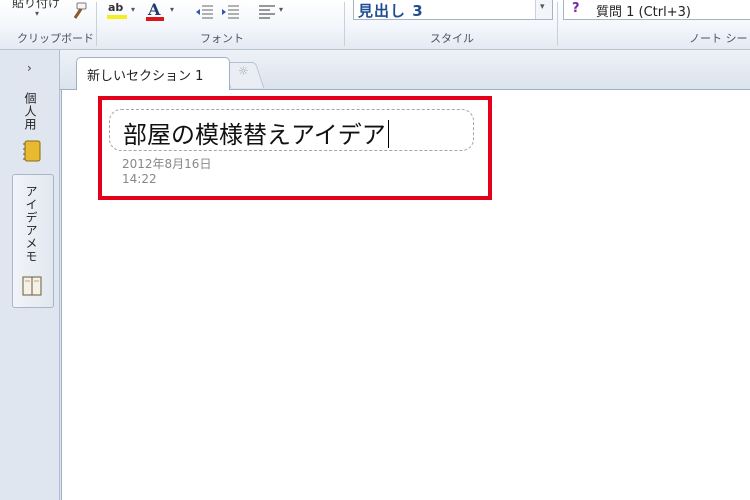  Describe the element at coordinates (117, 17) in the screenshot. I see `highlight-color-bar` at that location.